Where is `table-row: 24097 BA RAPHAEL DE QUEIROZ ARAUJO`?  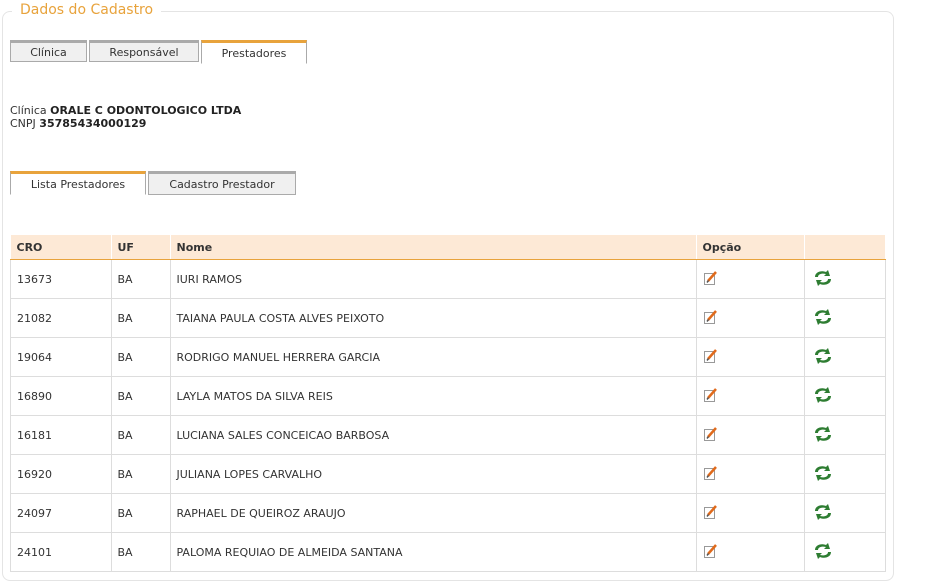 table-row: 24097 BA RAPHAEL DE QUEIROZ ARAUJO is located at coordinates (448, 513).